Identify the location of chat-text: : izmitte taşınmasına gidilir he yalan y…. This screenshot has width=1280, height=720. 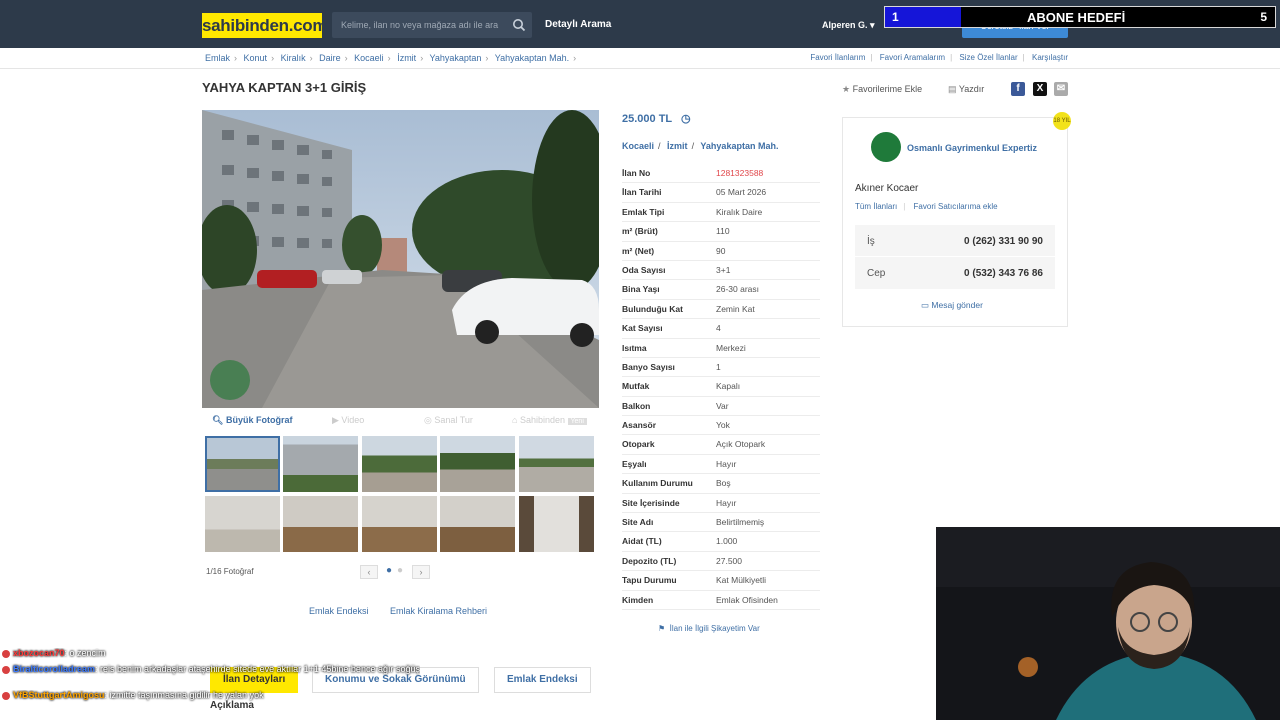
(184, 695).